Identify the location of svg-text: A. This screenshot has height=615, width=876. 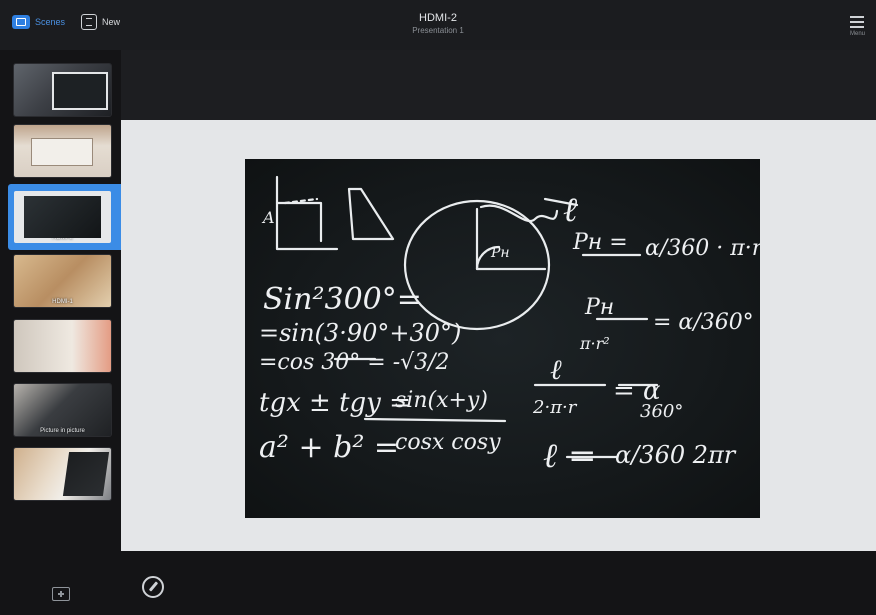
(268, 217).